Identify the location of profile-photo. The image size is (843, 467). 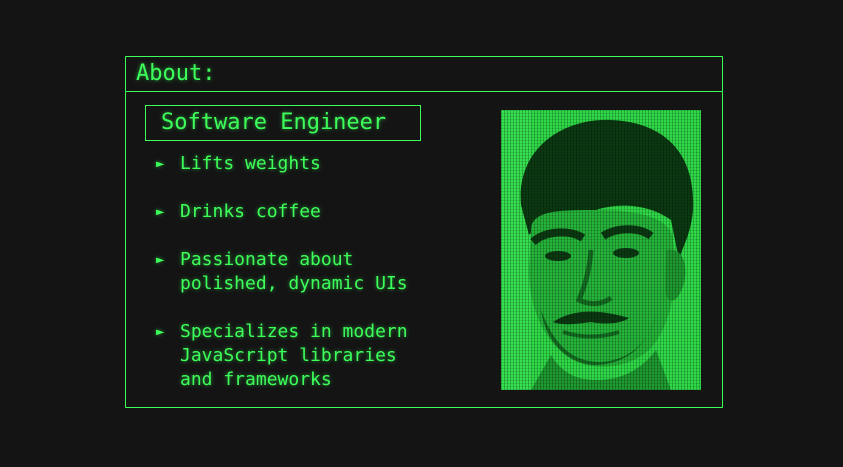
(601, 250).